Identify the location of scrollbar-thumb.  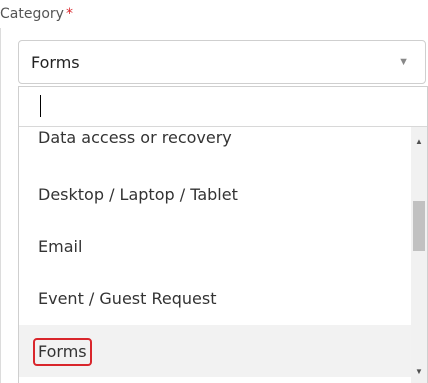
(419, 226).